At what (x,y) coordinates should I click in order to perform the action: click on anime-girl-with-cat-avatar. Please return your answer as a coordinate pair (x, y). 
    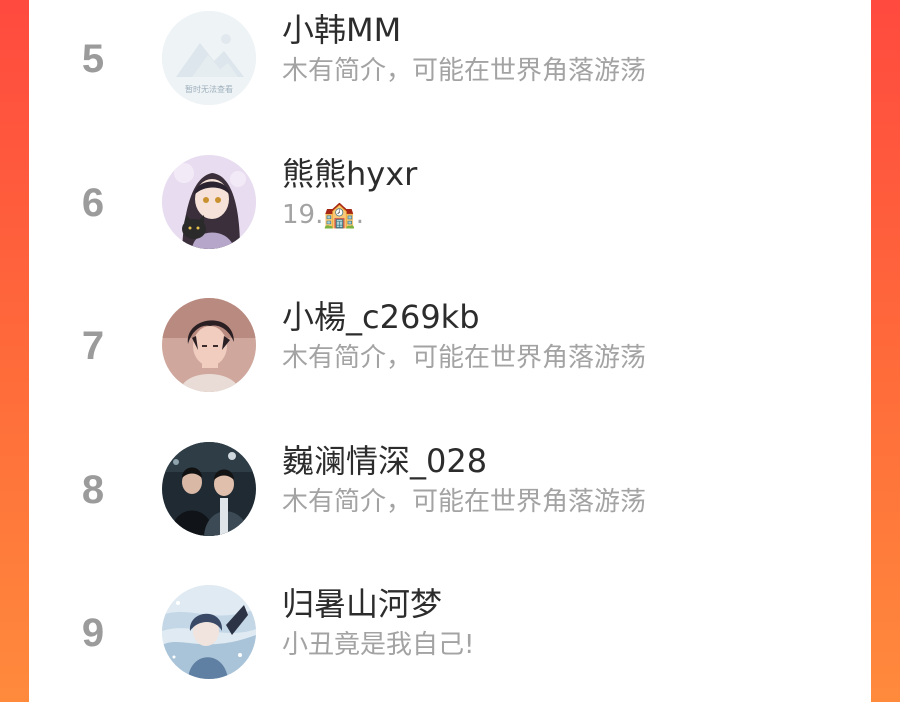
    Looking at the image, I should click on (209, 202).